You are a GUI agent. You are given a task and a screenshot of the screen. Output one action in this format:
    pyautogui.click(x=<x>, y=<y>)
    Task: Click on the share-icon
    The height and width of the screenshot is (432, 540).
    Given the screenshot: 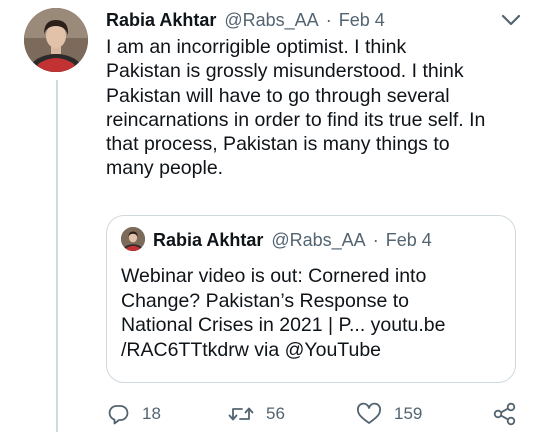 What is the action you would take?
    pyautogui.click(x=505, y=414)
    